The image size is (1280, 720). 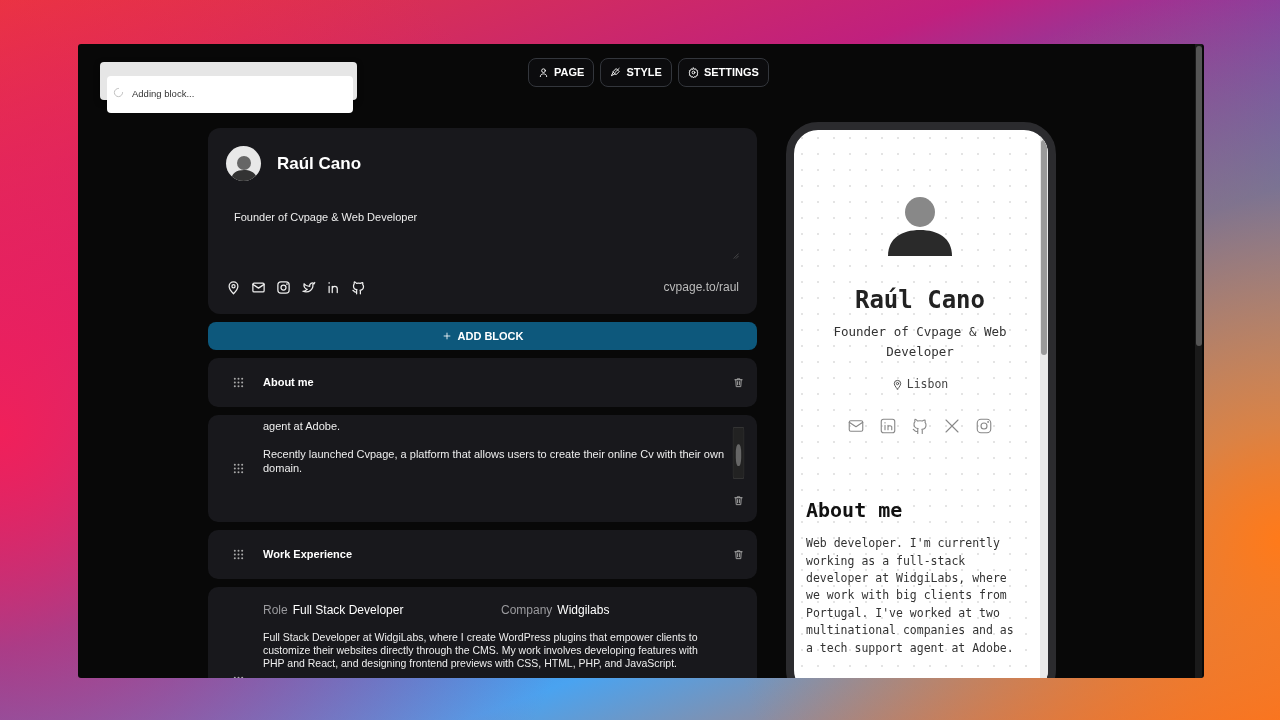 What do you see at coordinates (735, 255) in the screenshot?
I see `resize-handle-icon` at bounding box center [735, 255].